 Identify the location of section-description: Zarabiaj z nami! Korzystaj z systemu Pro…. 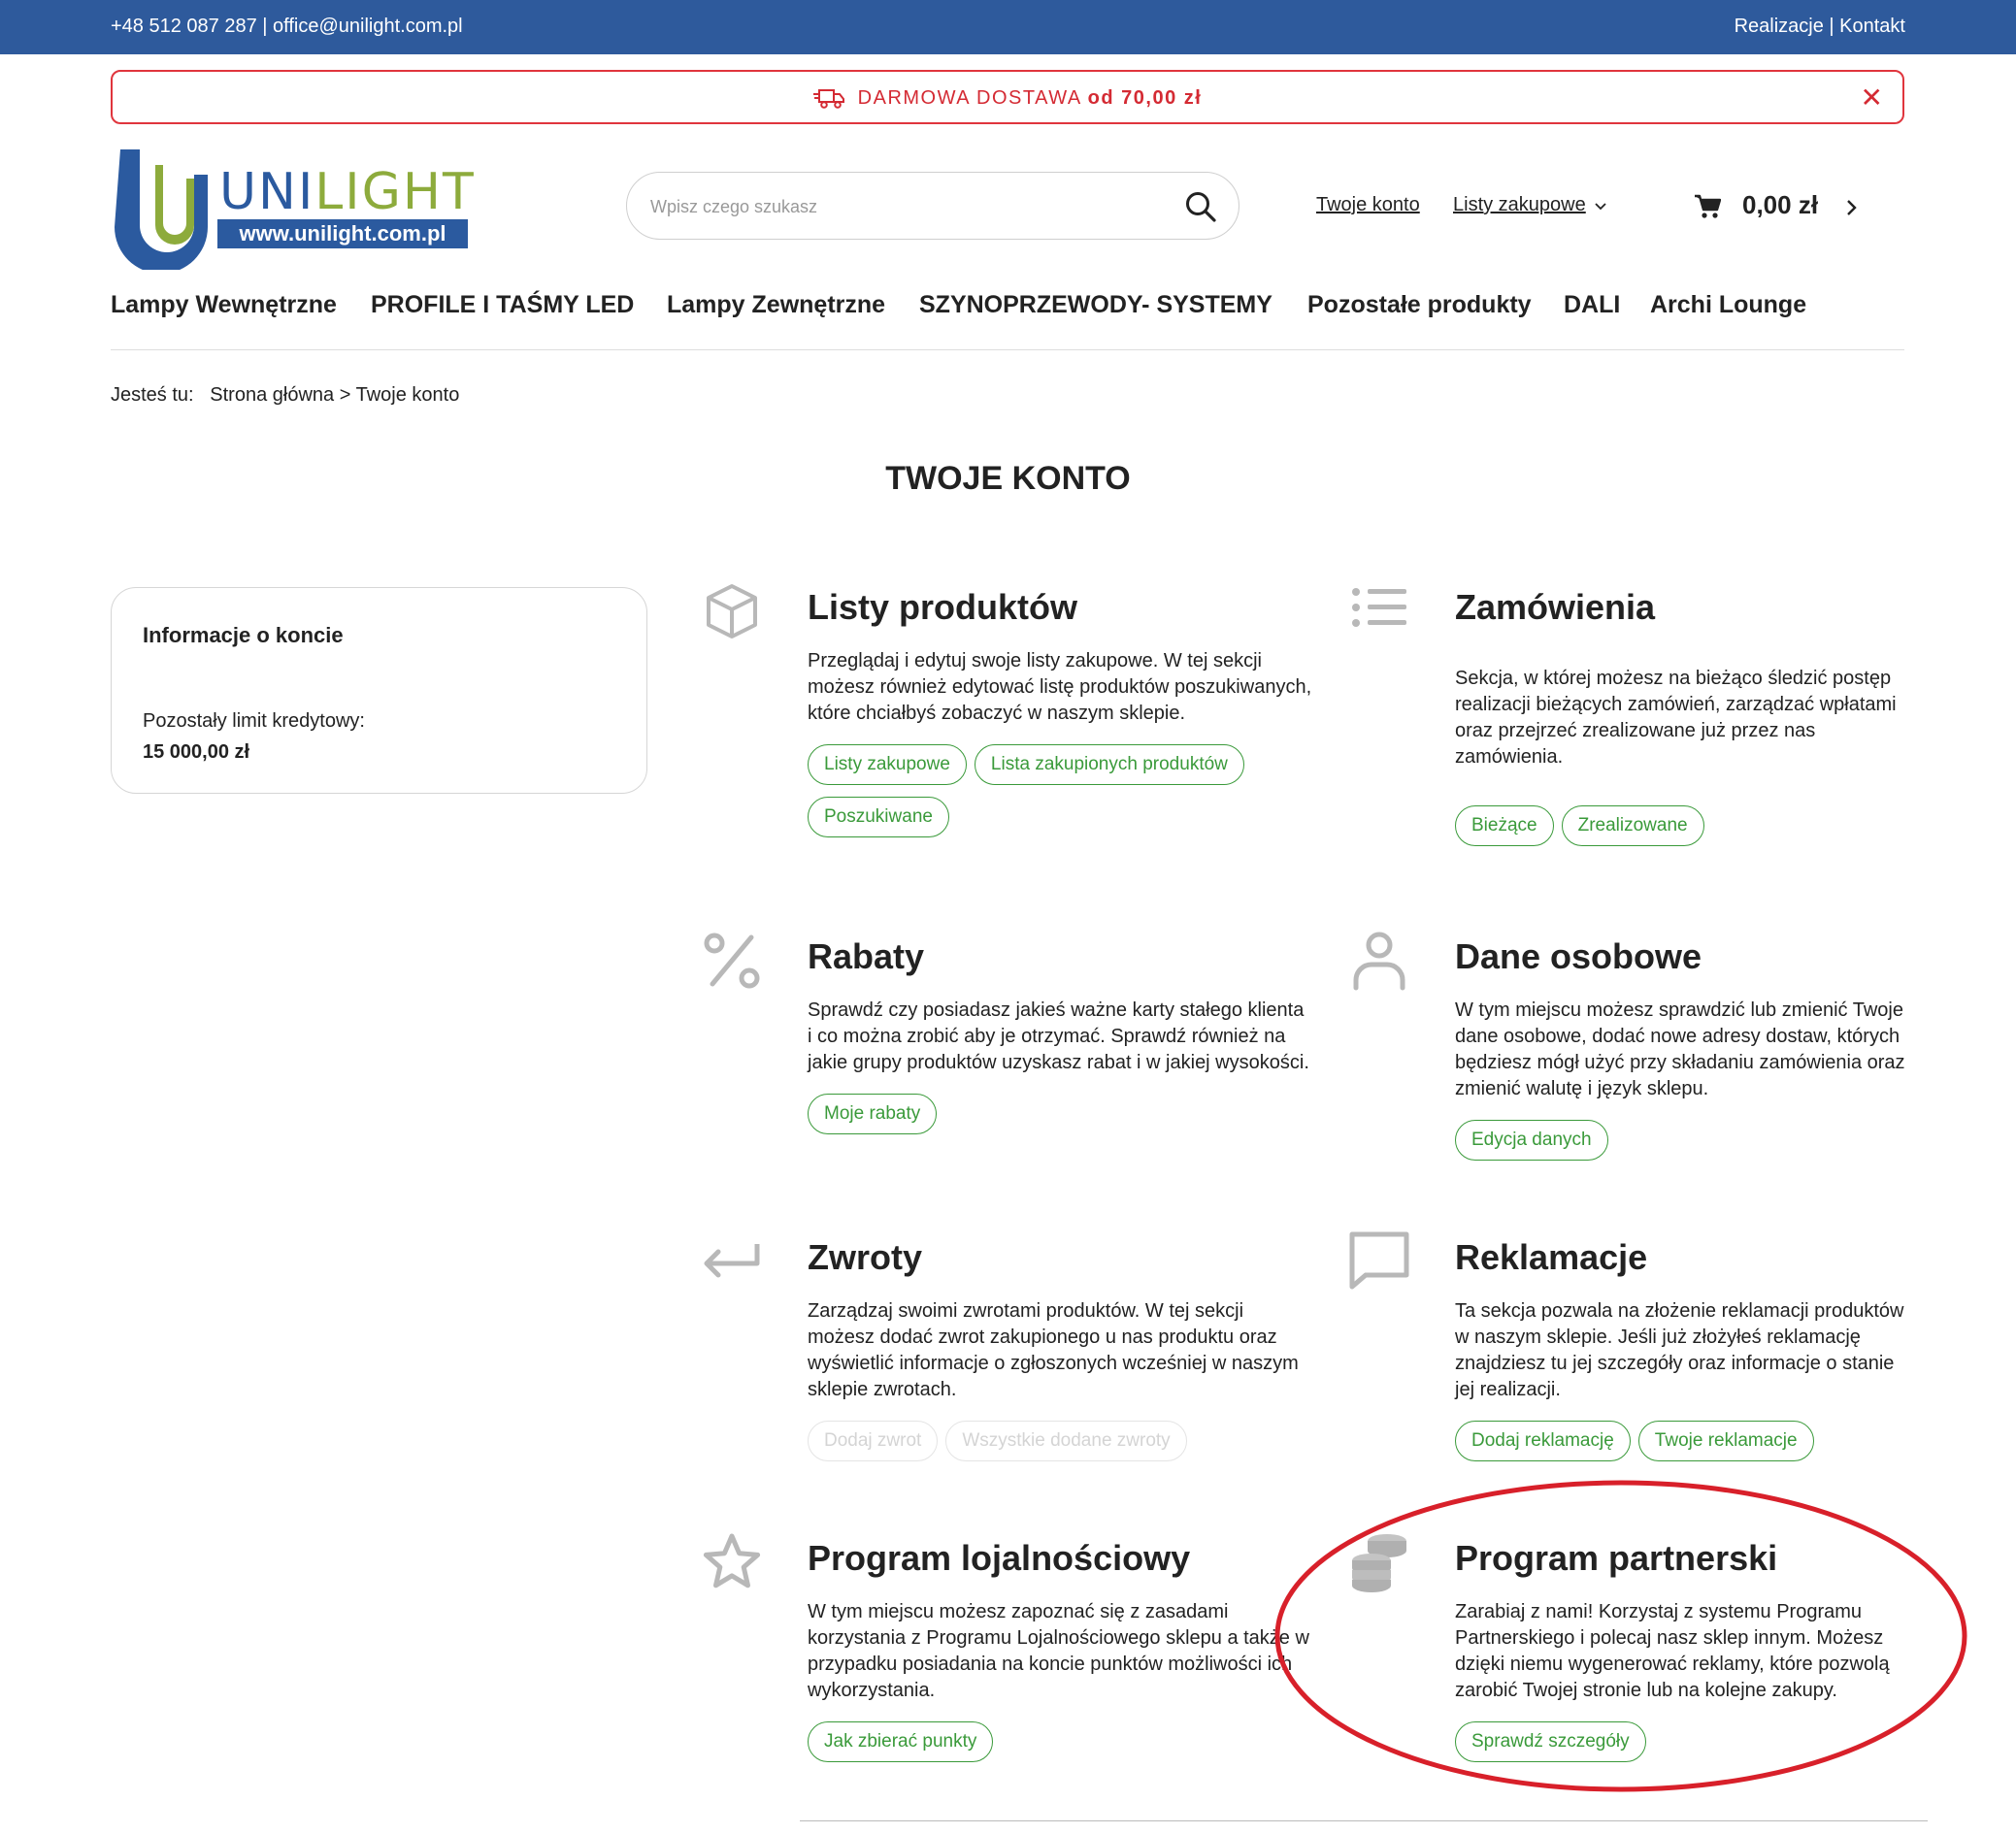
(1672, 1651).